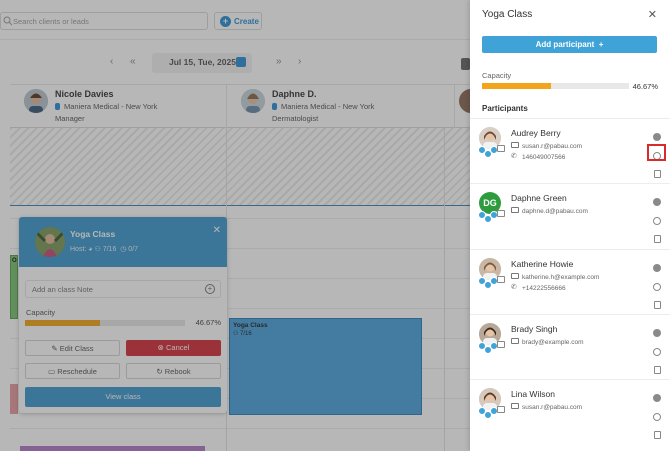  I want to click on participant-row: Lina Wilson susan.r@pabau.com, so click(570, 411).